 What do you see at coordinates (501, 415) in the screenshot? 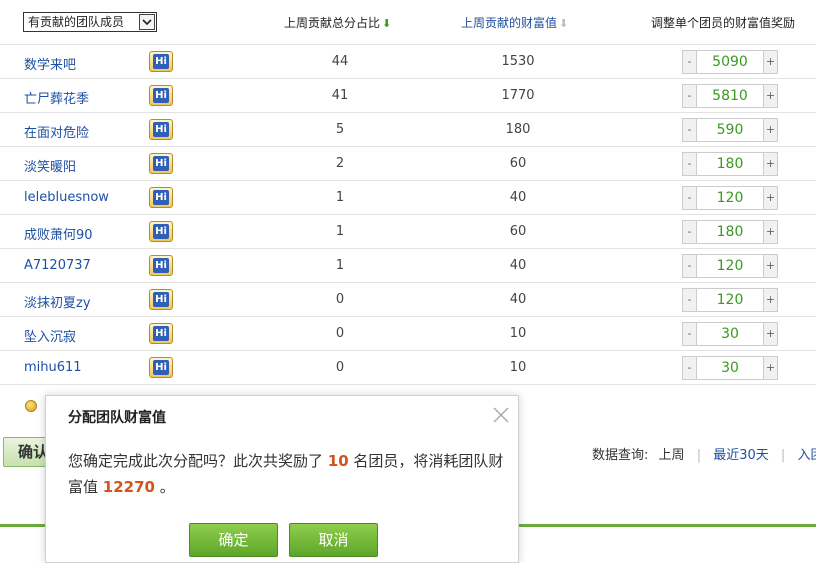
I see `close-icon` at bounding box center [501, 415].